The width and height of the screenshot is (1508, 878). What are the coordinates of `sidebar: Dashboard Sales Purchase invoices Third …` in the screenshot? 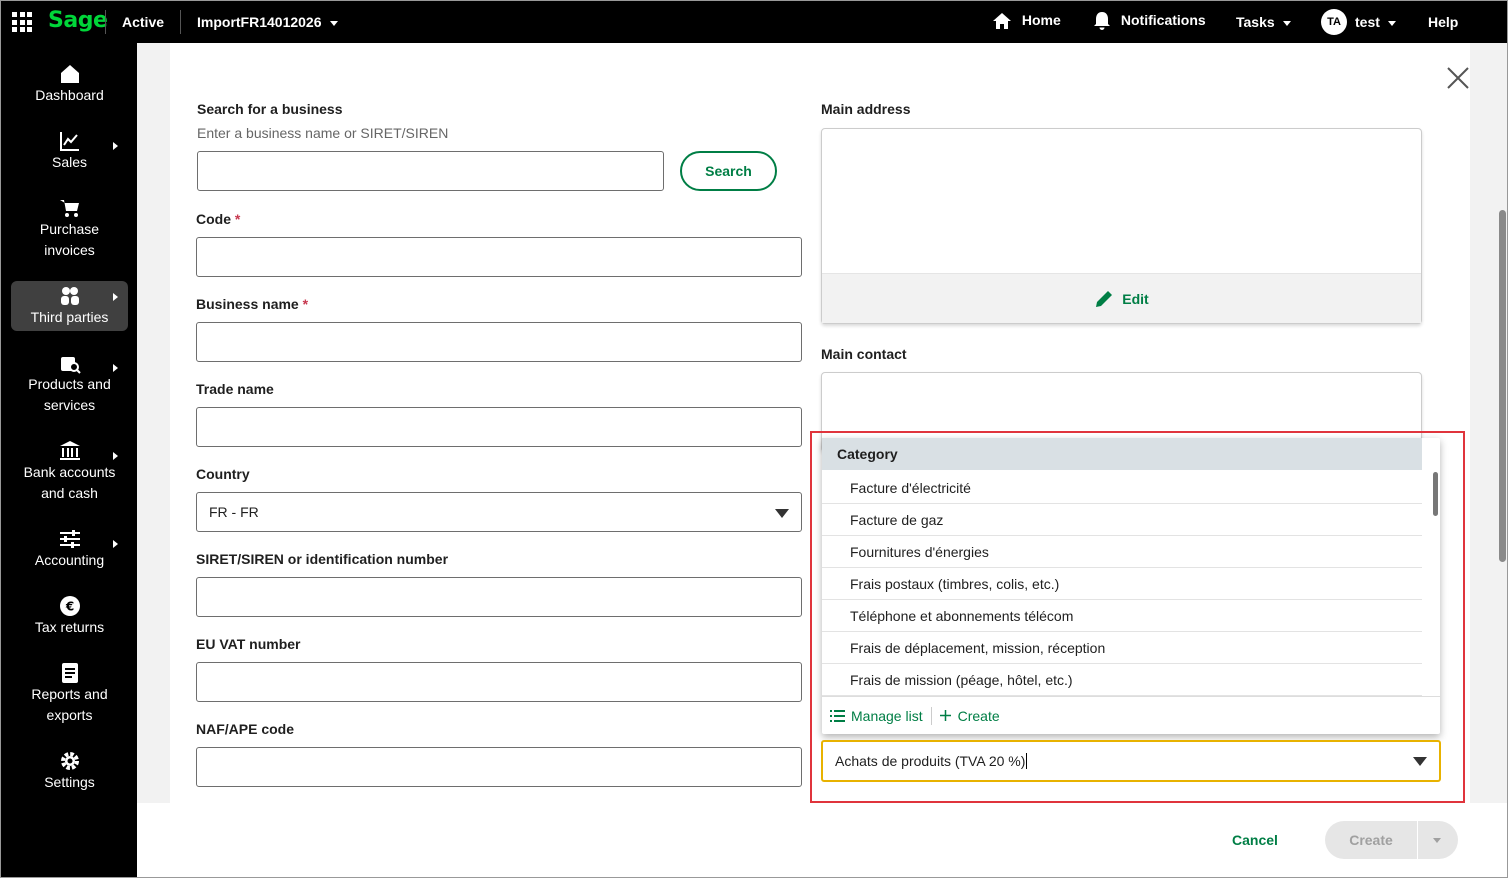 It's located at (68, 460).